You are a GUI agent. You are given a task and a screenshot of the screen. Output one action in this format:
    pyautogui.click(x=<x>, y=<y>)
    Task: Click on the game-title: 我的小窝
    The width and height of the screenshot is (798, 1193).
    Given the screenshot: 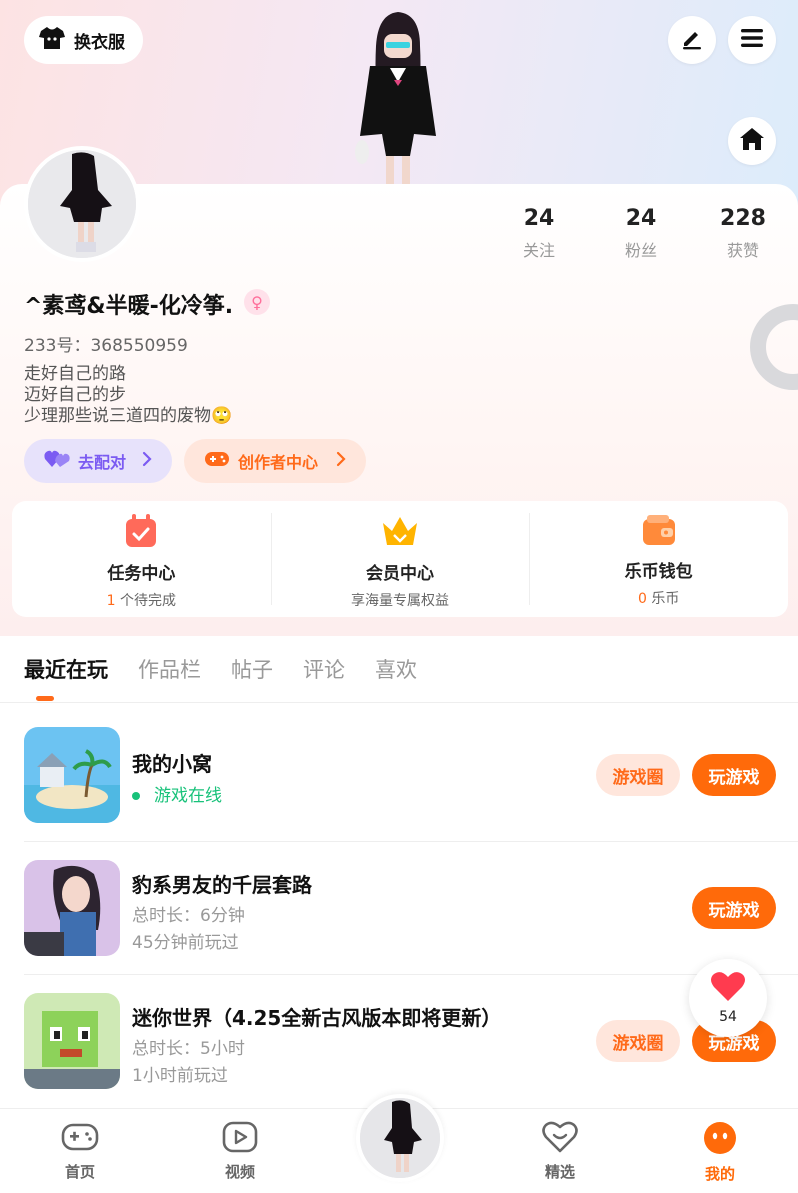 What is the action you would take?
    pyautogui.click(x=172, y=764)
    